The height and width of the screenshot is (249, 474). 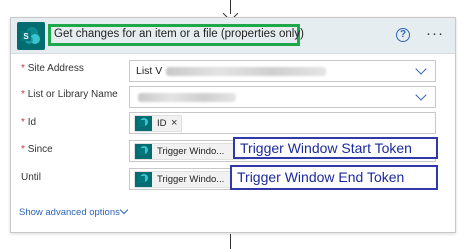 What do you see at coordinates (403, 35) in the screenshot?
I see `help-icon: ?` at bounding box center [403, 35].